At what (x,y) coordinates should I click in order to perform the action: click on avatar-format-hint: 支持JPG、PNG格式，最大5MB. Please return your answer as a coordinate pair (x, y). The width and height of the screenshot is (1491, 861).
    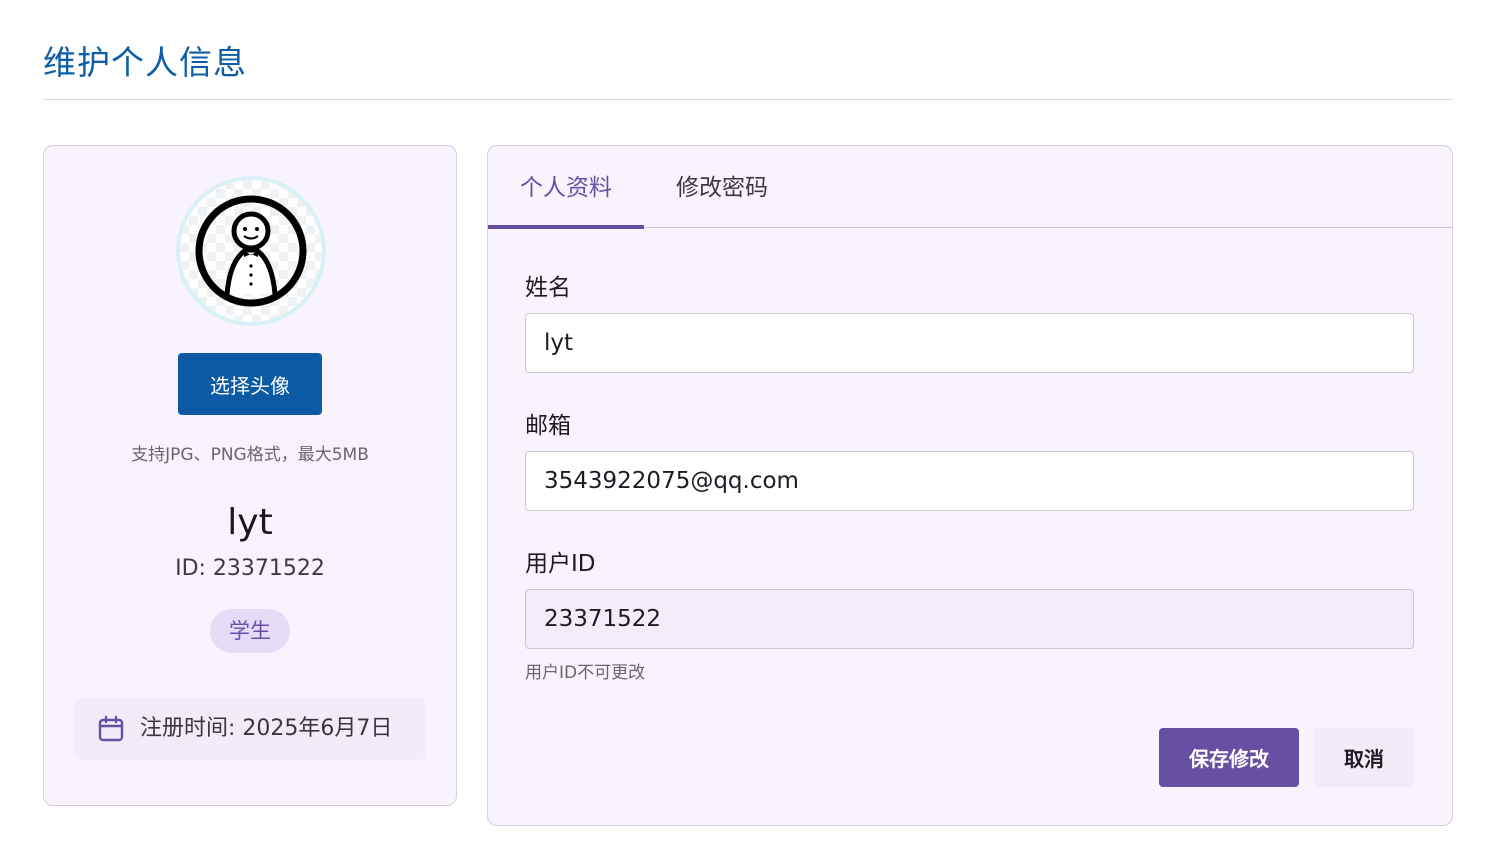
    Looking at the image, I should click on (250, 455).